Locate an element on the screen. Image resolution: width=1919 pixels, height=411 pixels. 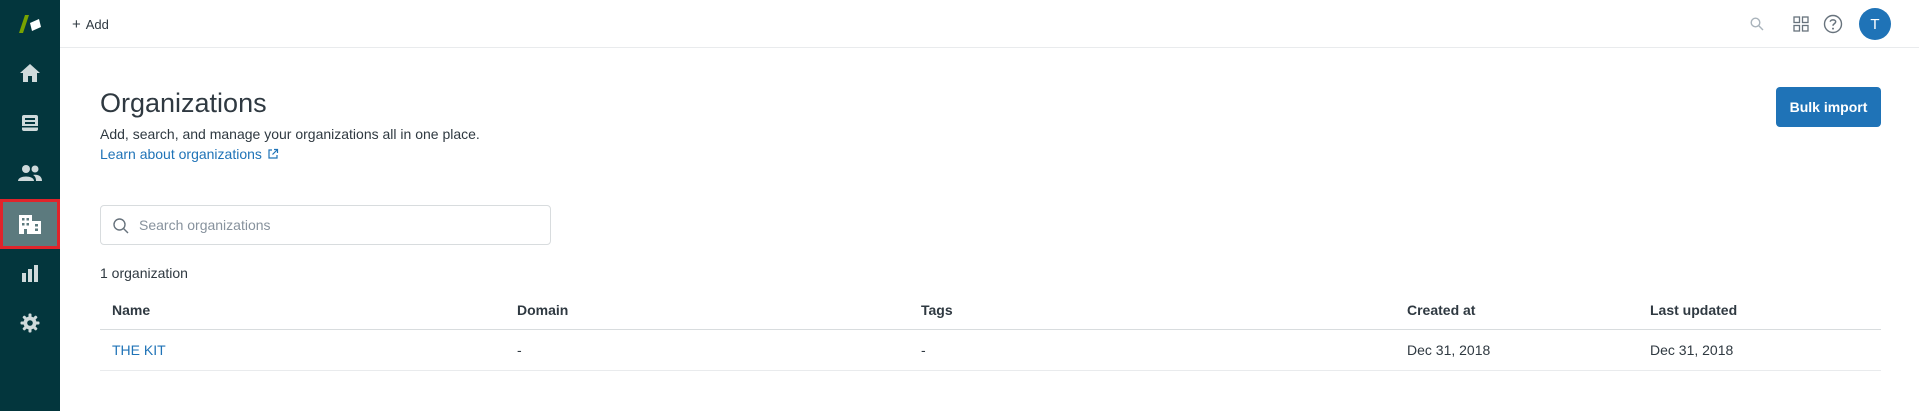
bulk-import-button: Bulk import is located at coordinates (1828, 107).